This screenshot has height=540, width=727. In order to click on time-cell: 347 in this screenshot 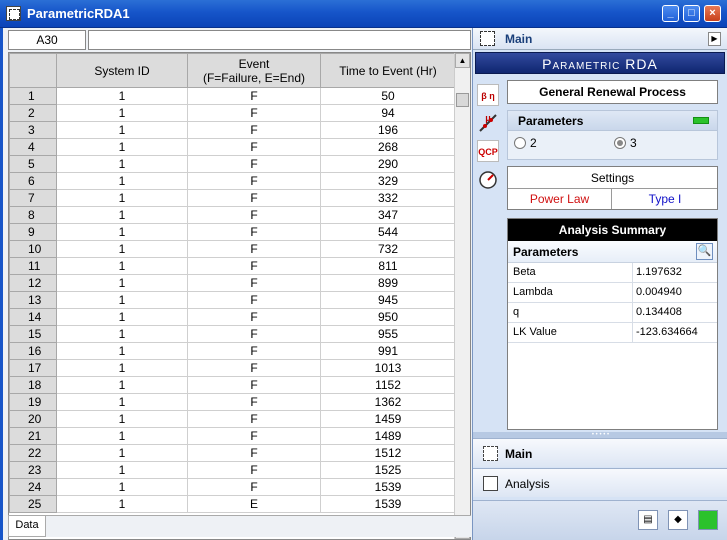, I will do `click(388, 215)`.